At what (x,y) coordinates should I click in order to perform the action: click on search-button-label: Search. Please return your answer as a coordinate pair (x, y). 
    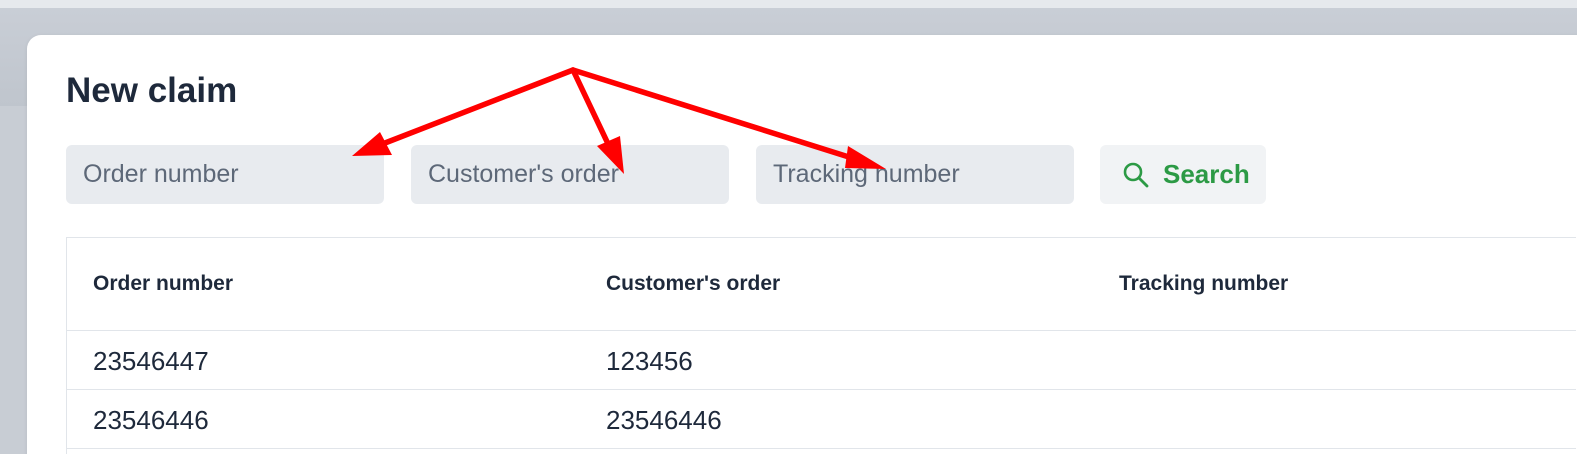
    Looking at the image, I should click on (1206, 174).